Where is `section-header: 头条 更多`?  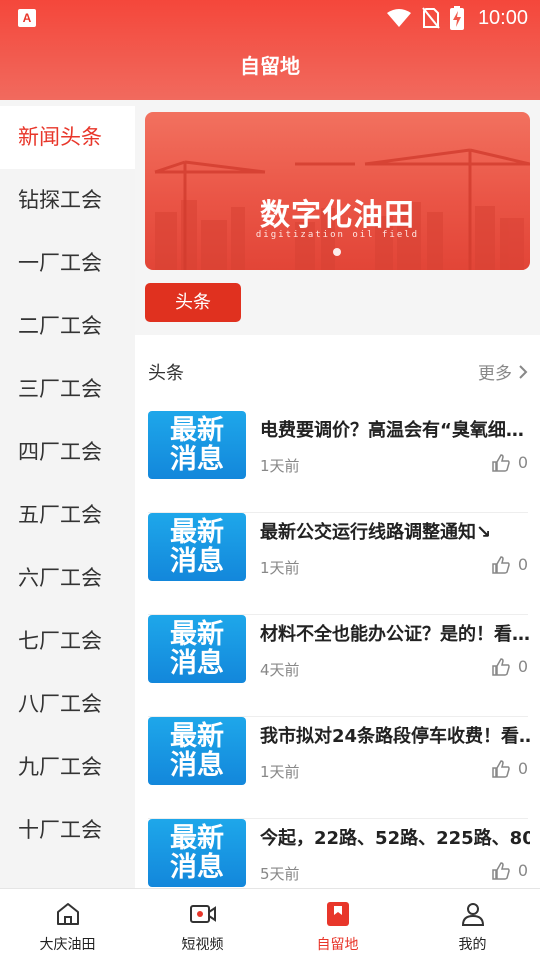
section-header: 头条 更多 is located at coordinates (338, 371).